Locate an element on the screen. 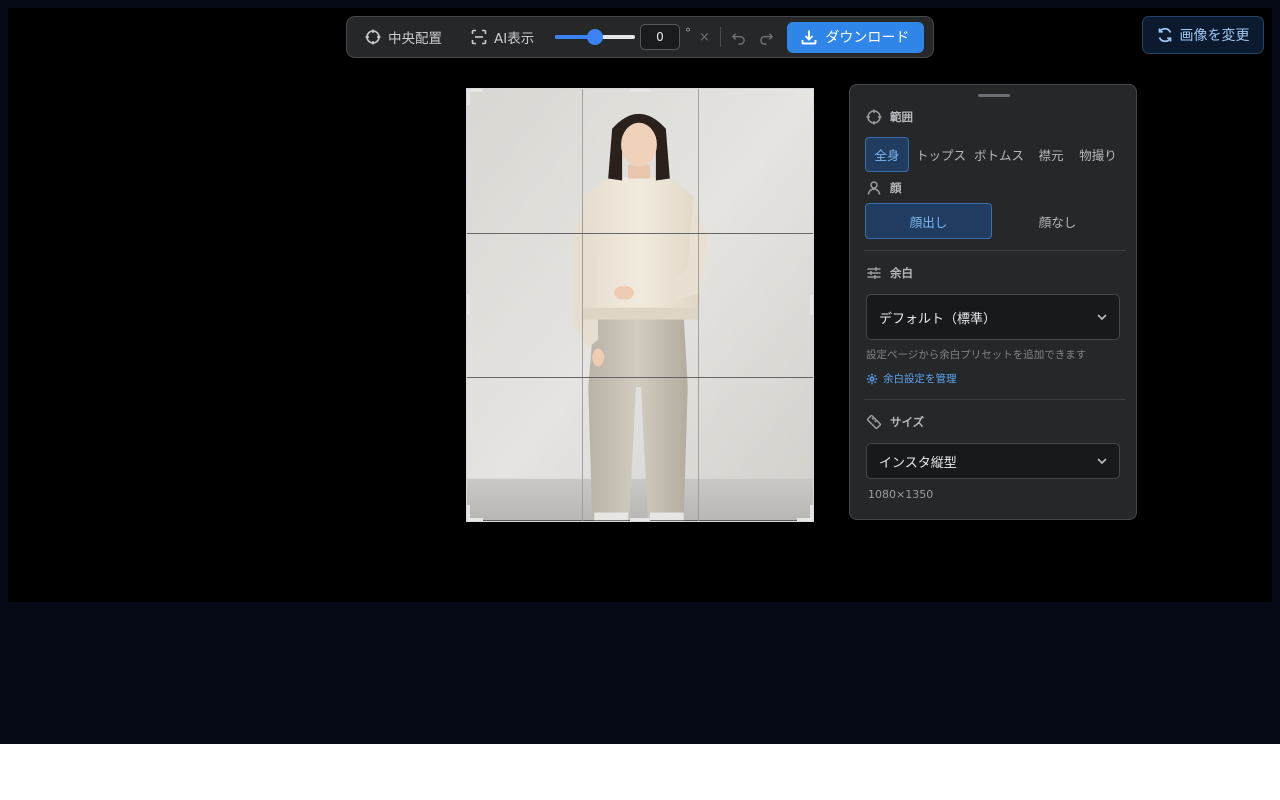  crop-handle-bottom is located at coordinates (640, 519).